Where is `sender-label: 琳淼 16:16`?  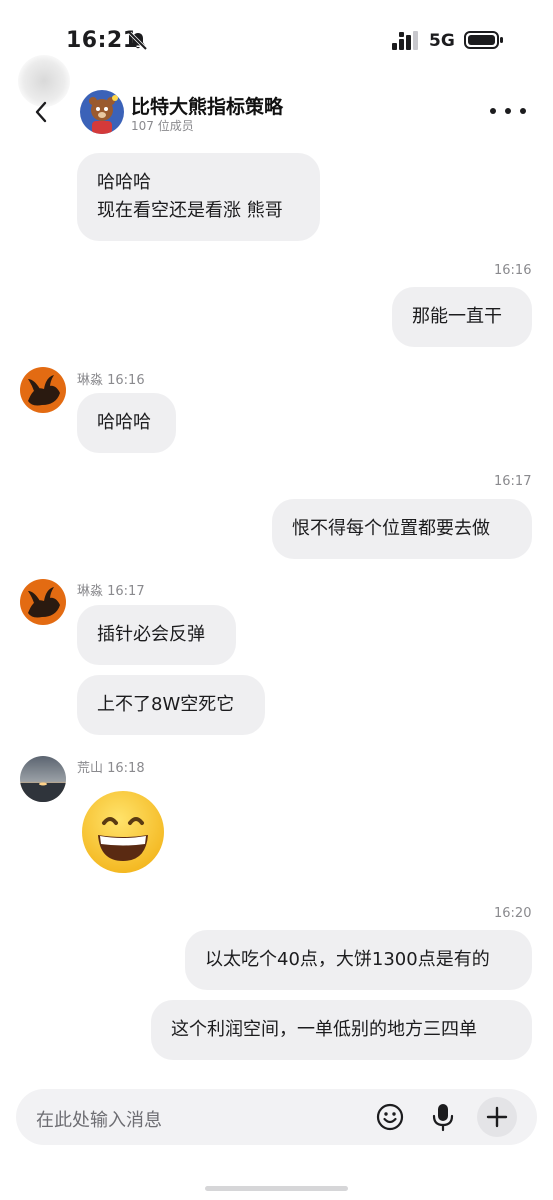 sender-label: 琳淼 16:16 is located at coordinates (111, 380).